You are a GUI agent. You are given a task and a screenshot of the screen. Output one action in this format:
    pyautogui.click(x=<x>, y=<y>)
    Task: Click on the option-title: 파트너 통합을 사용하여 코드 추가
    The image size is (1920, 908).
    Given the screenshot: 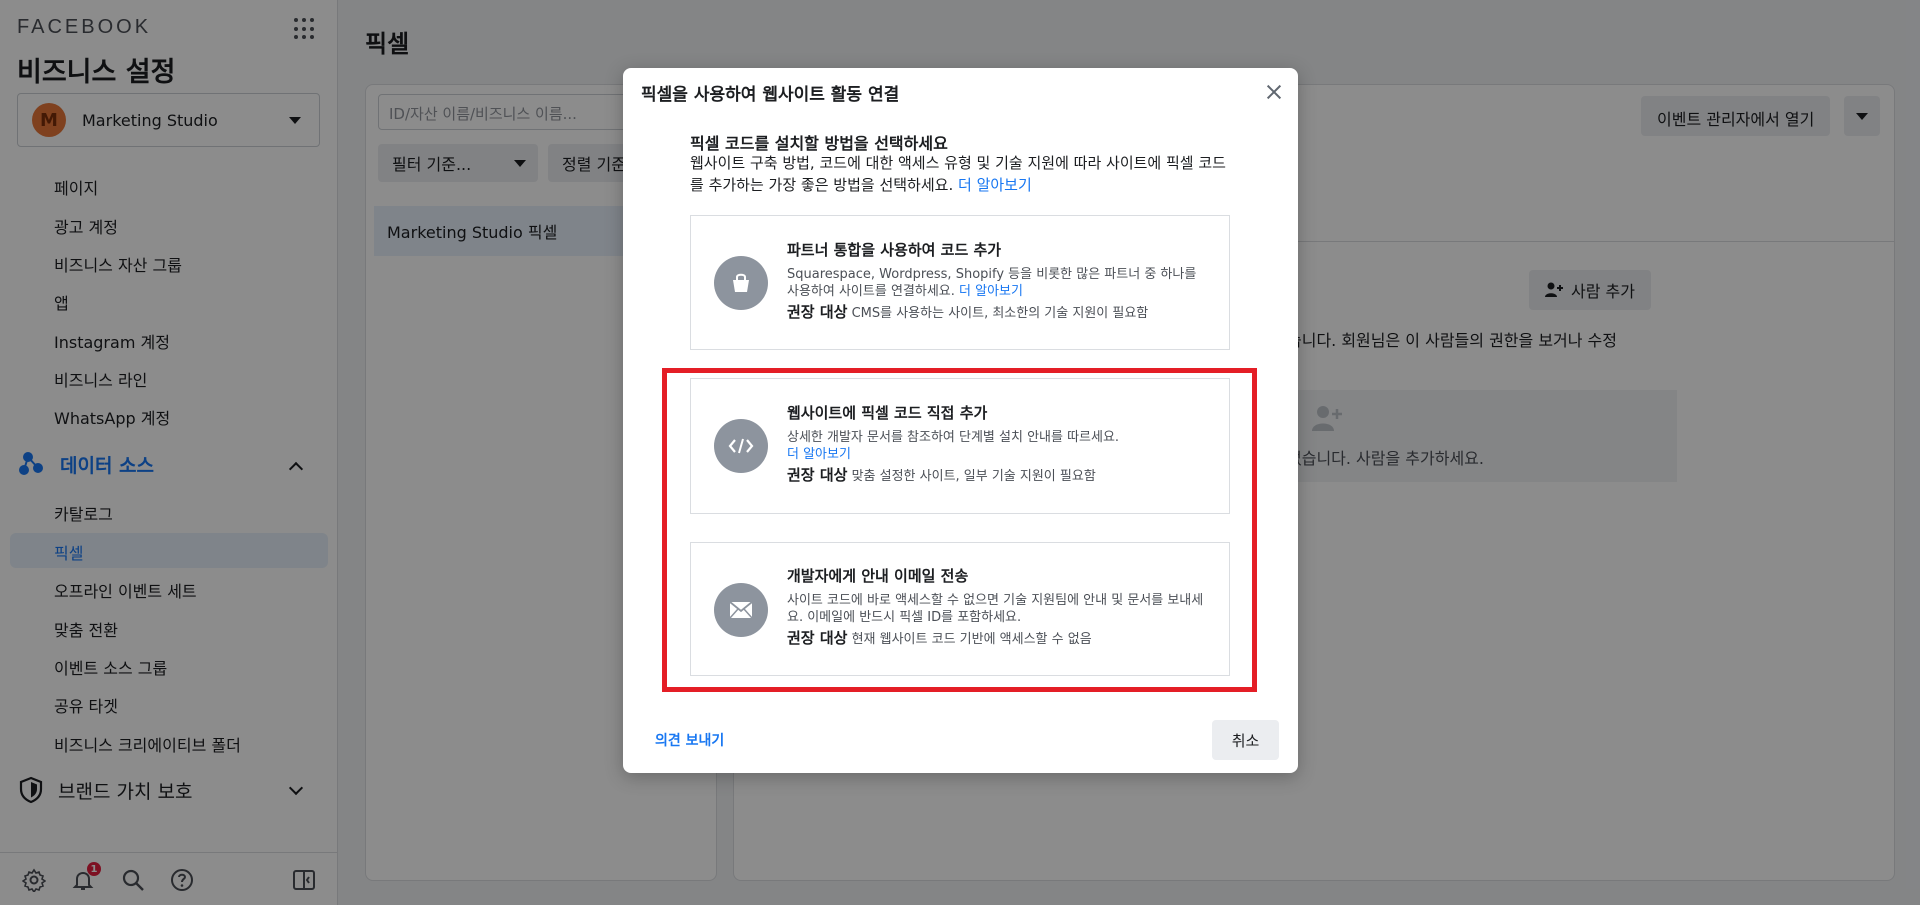 What is the action you would take?
    pyautogui.click(x=894, y=250)
    